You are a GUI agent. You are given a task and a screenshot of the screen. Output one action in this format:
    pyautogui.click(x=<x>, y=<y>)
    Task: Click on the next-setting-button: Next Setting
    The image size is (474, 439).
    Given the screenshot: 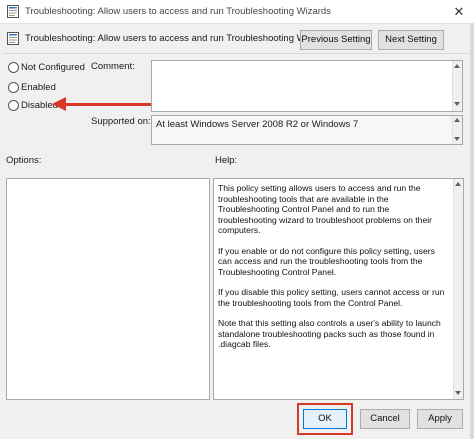 What is the action you would take?
    pyautogui.click(x=411, y=40)
    